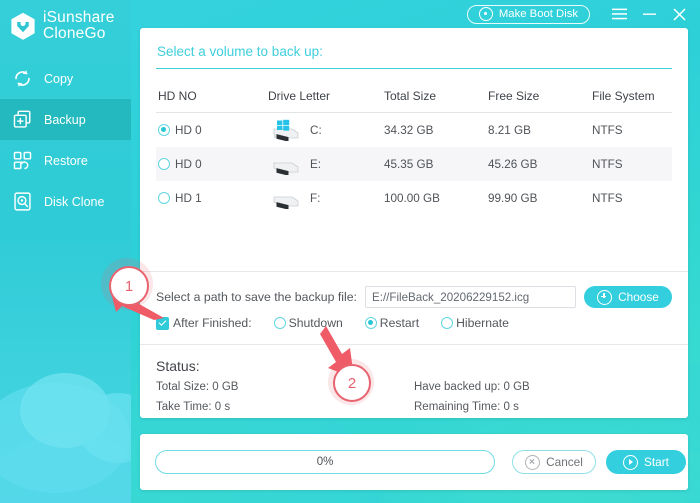  I want to click on close-circle-icon, so click(533, 462).